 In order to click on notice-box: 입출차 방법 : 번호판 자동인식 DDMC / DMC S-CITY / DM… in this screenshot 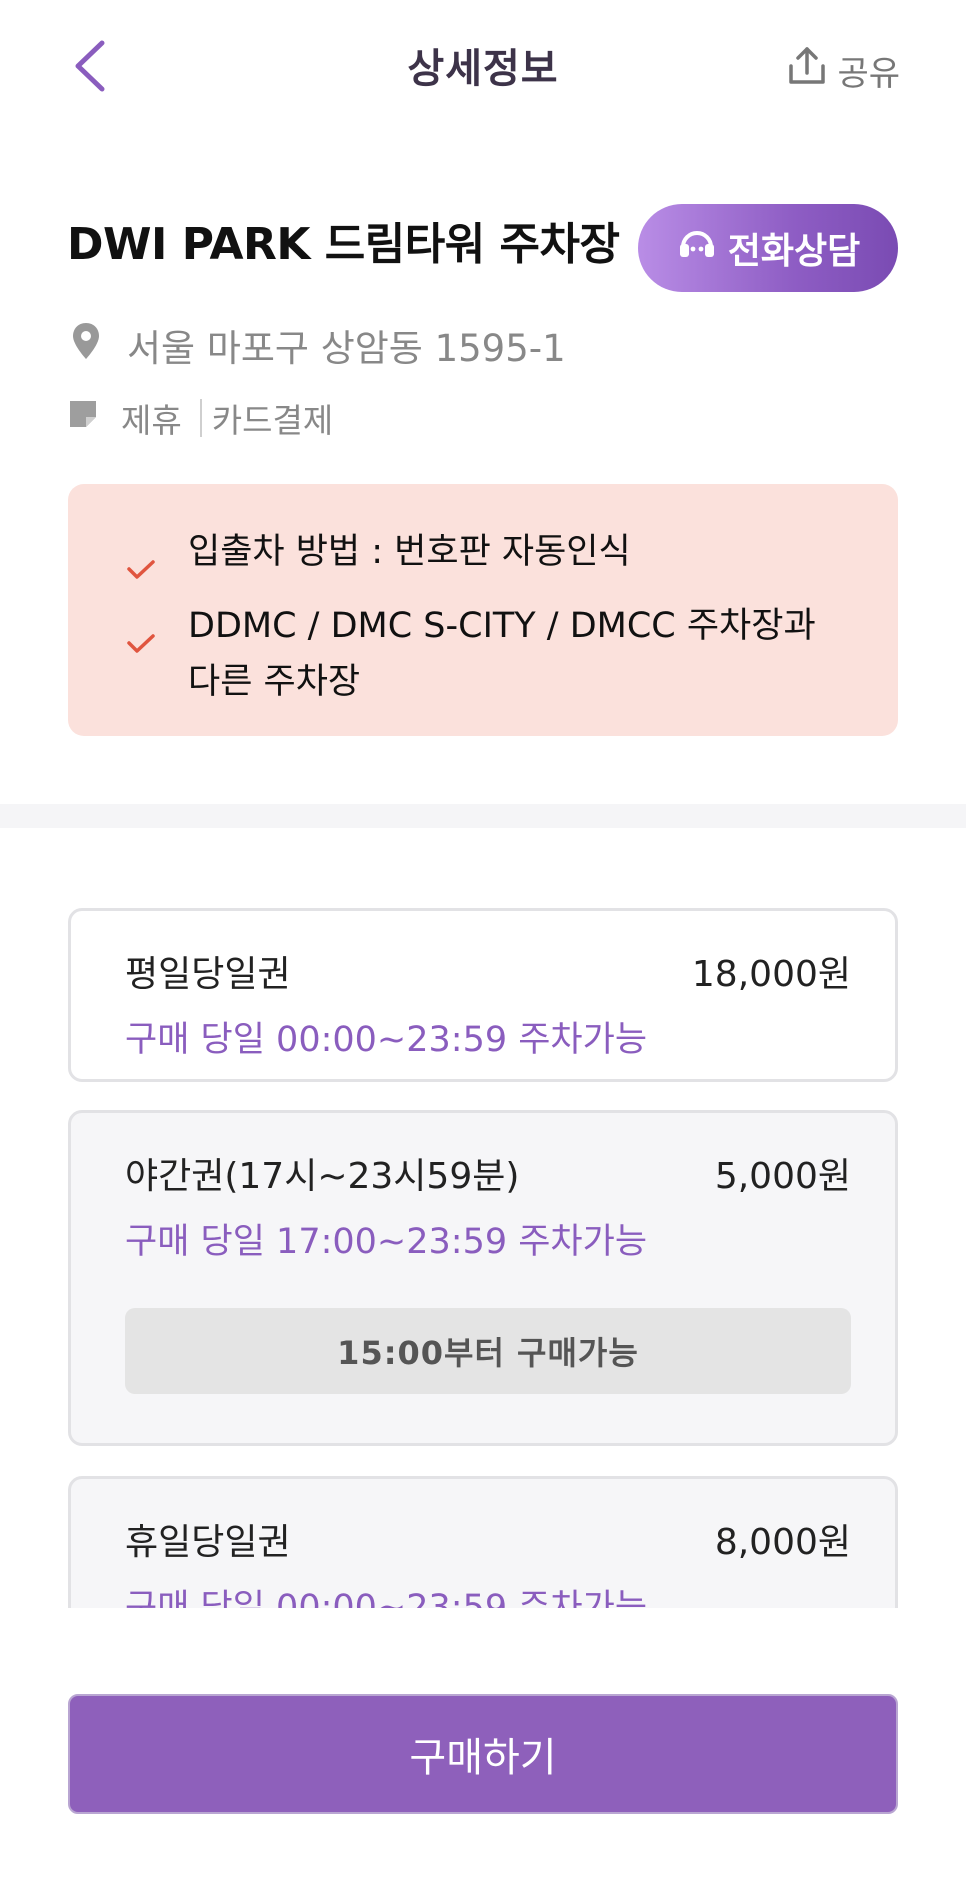, I will do `click(483, 610)`.